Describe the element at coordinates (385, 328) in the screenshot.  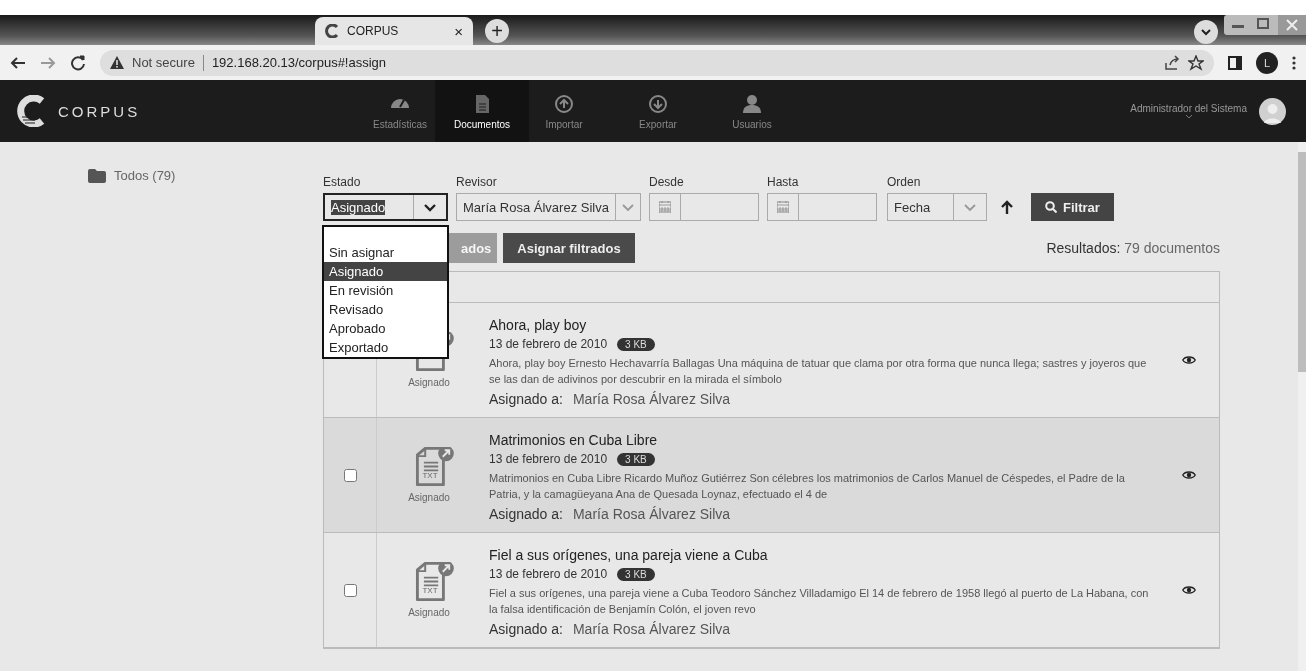
I see `dropdown-option: Aprobado` at that location.